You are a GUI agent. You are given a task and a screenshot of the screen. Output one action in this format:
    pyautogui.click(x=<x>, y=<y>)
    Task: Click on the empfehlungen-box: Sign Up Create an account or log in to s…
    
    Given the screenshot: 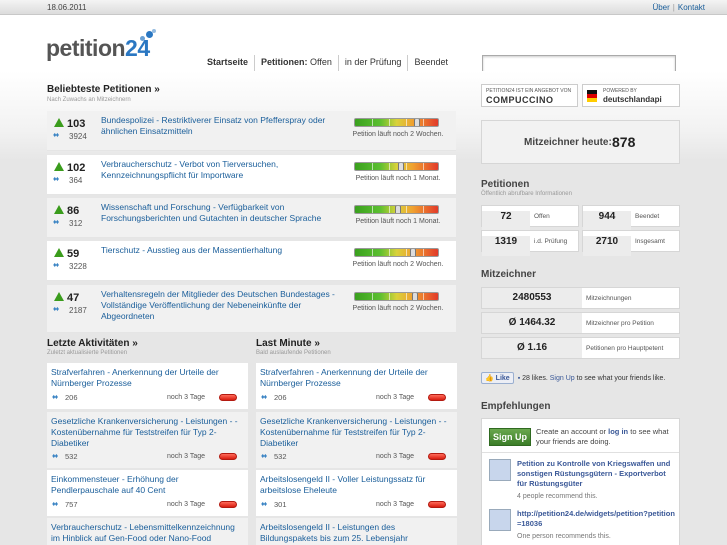 What is the action you would take?
    pyautogui.click(x=580, y=481)
    